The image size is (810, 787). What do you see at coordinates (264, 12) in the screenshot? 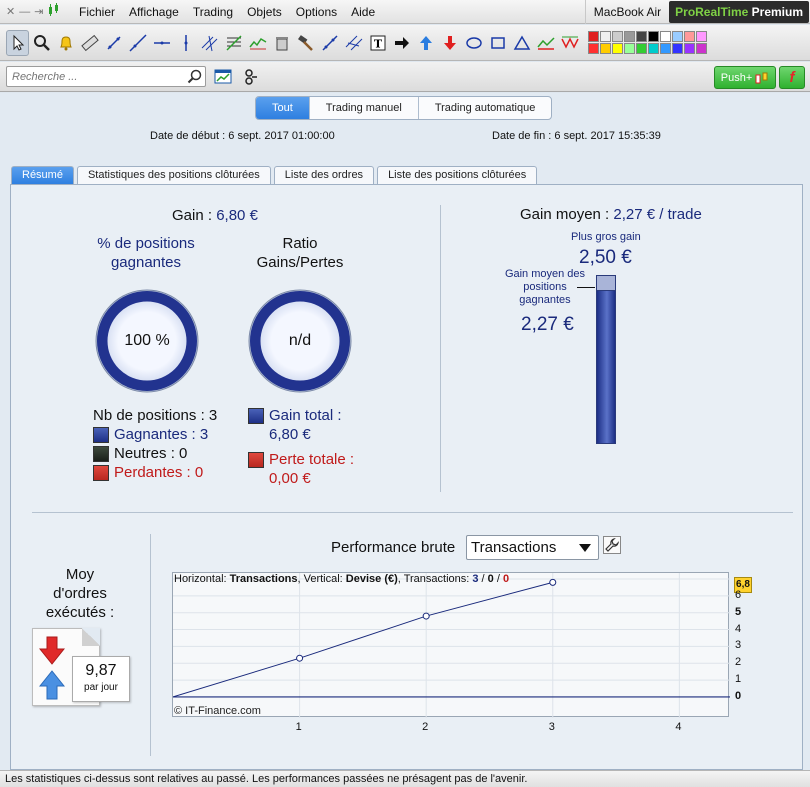
I see `menu-objets: Objets` at bounding box center [264, 12].